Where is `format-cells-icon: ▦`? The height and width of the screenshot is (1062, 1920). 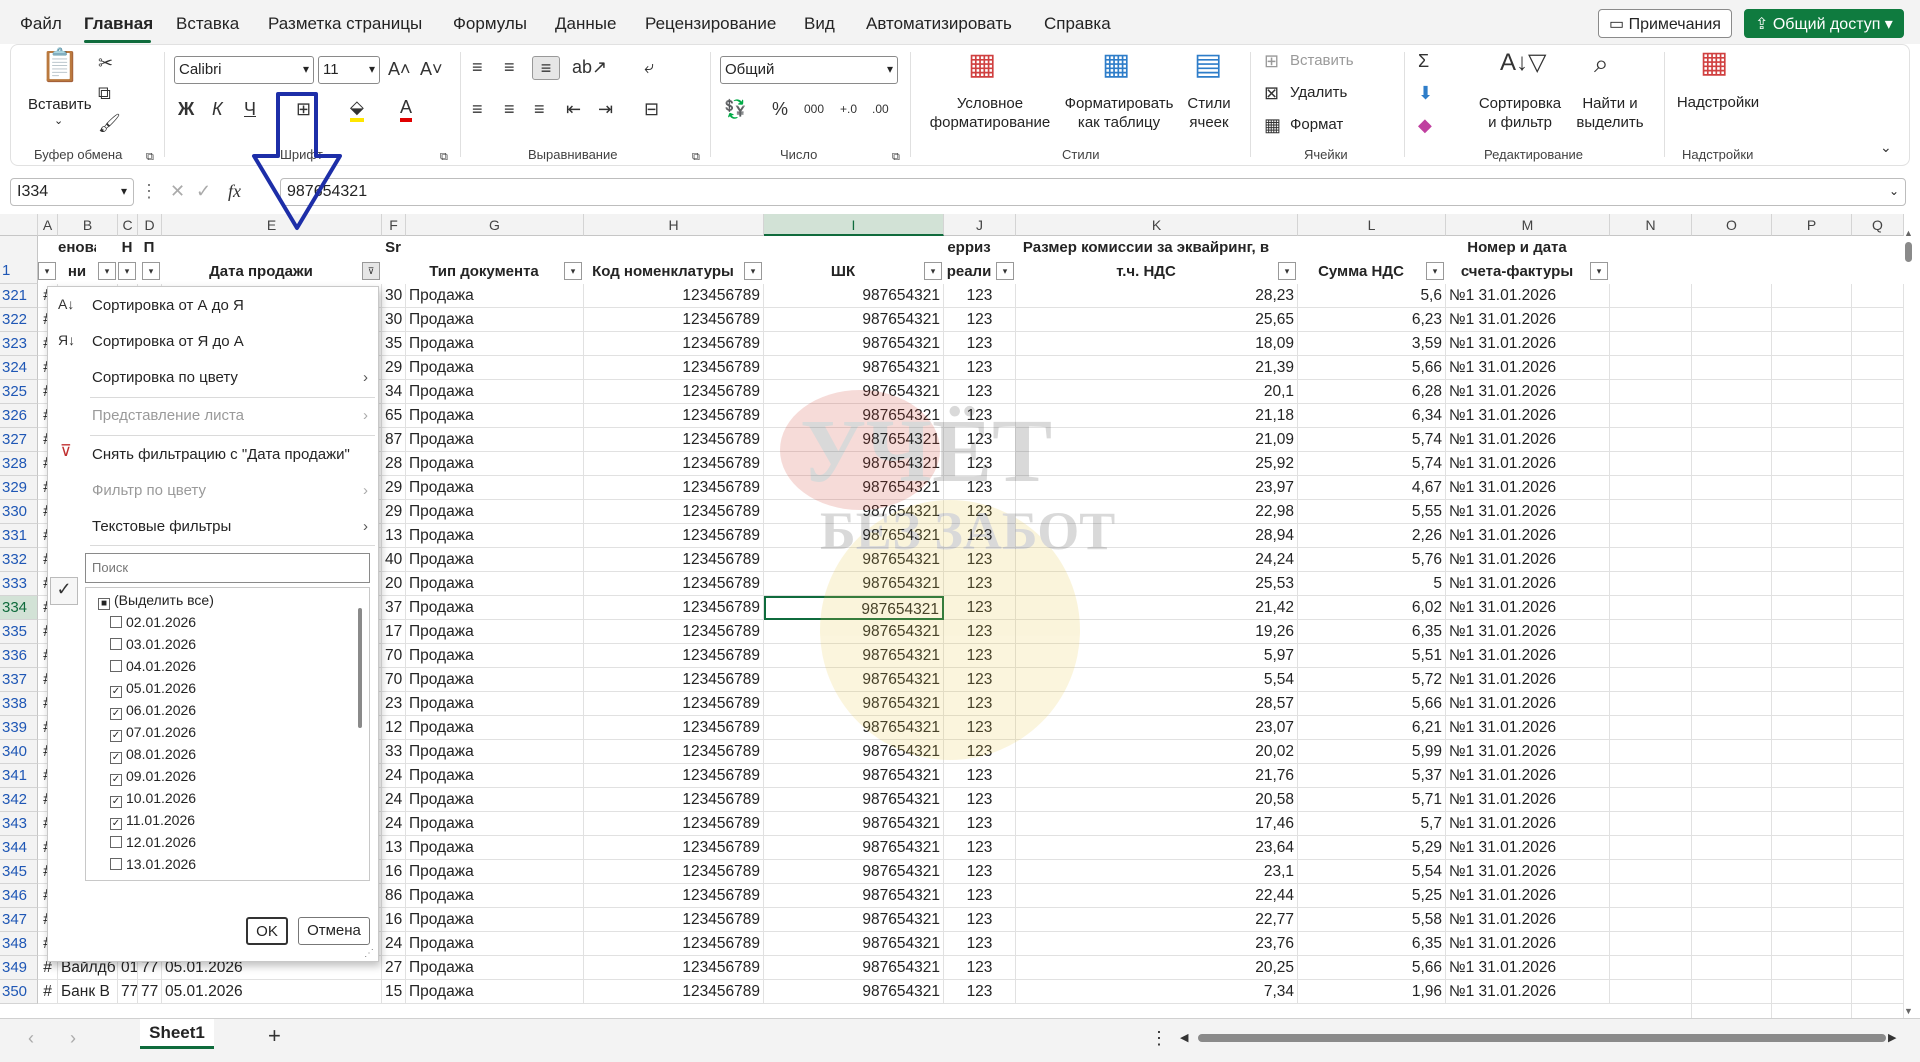
format-cells-icon: ▦ is located at coordinates (1272, 125).